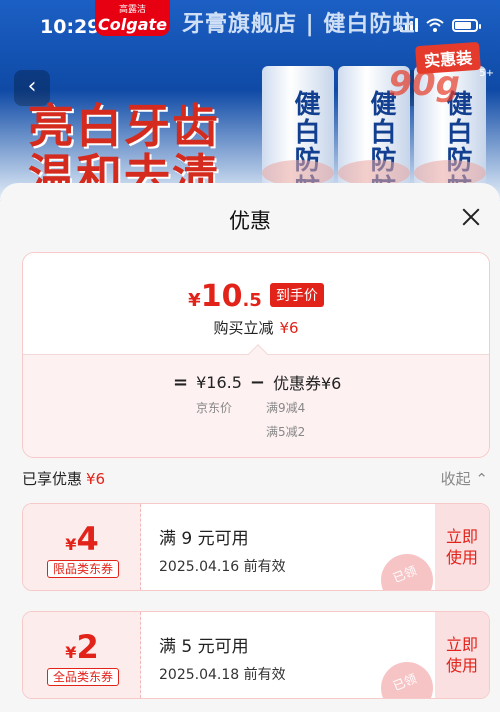  Describe the element at coordinates (481, 479) in the screenshot. I see `chevron-up-icon: ⌃` at that location.